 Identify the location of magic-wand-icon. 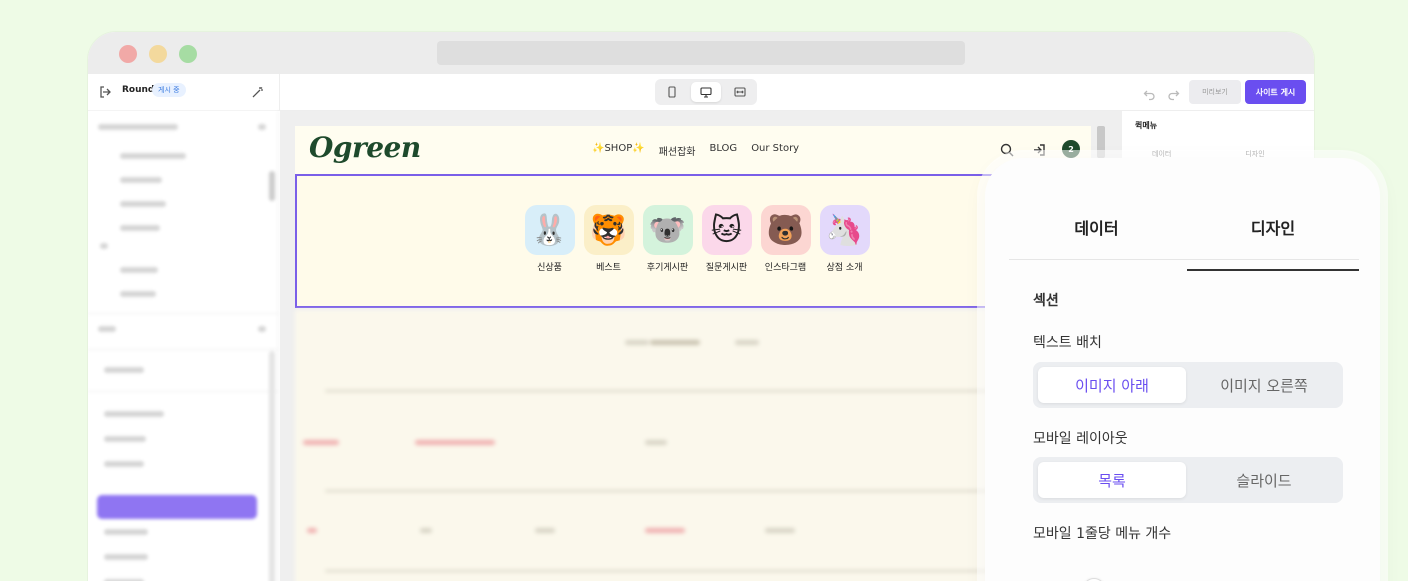
(258, 91).